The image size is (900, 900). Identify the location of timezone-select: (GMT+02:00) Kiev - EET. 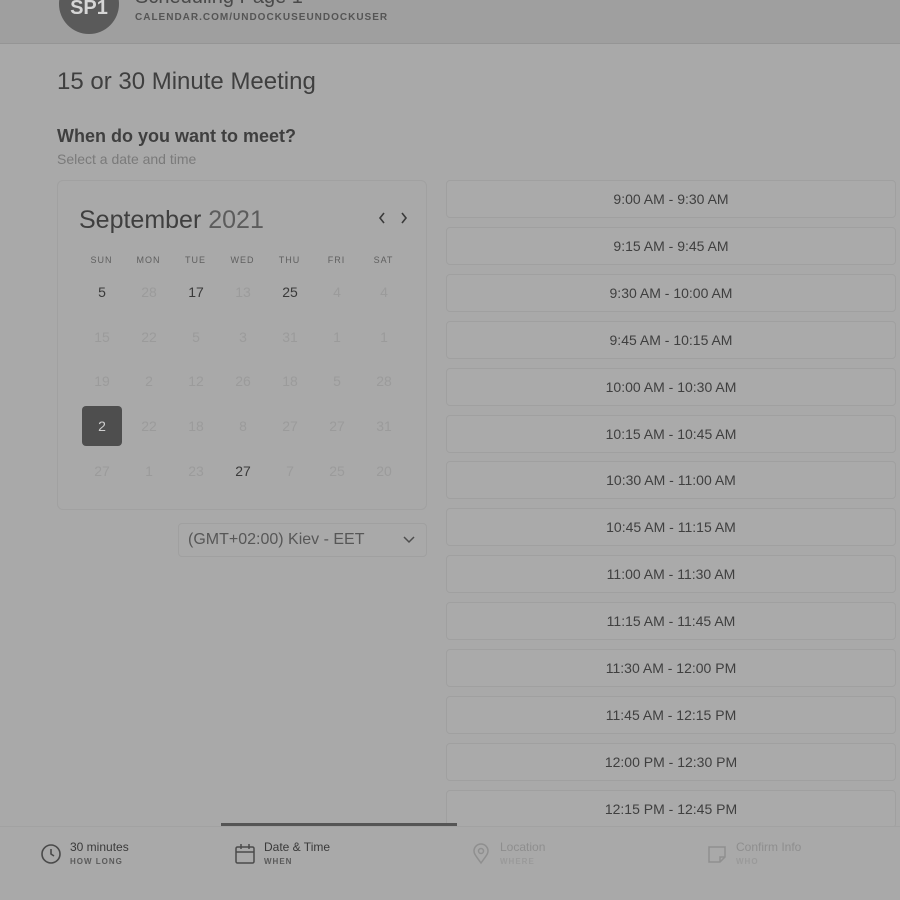
(302, 540).